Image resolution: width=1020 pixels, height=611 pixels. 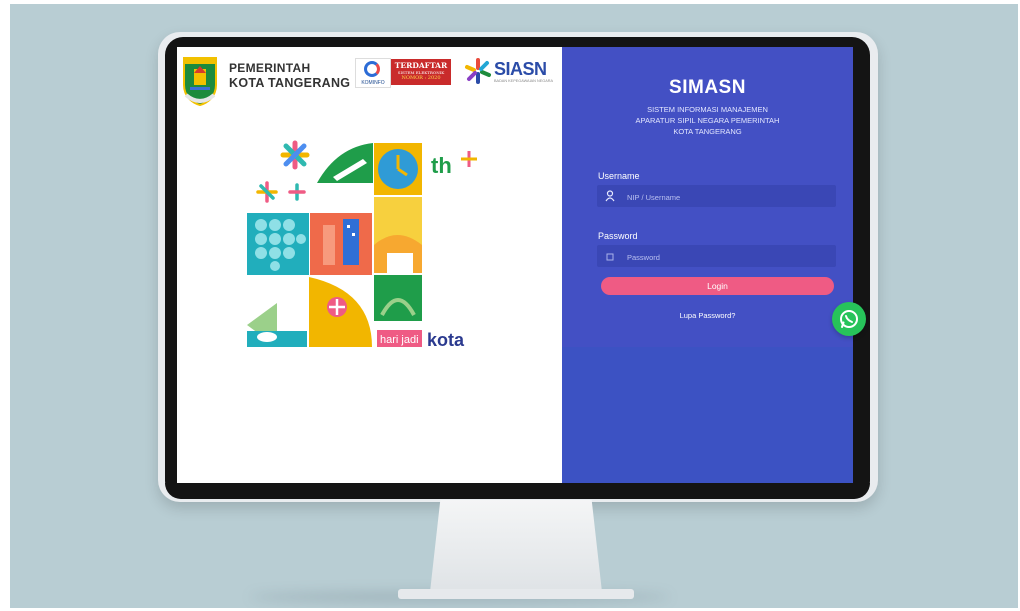 I want to click on siasn-logo-subtitle: BADAN KEPEGAWAIAN NEGARA, so click(x=524, y=81).